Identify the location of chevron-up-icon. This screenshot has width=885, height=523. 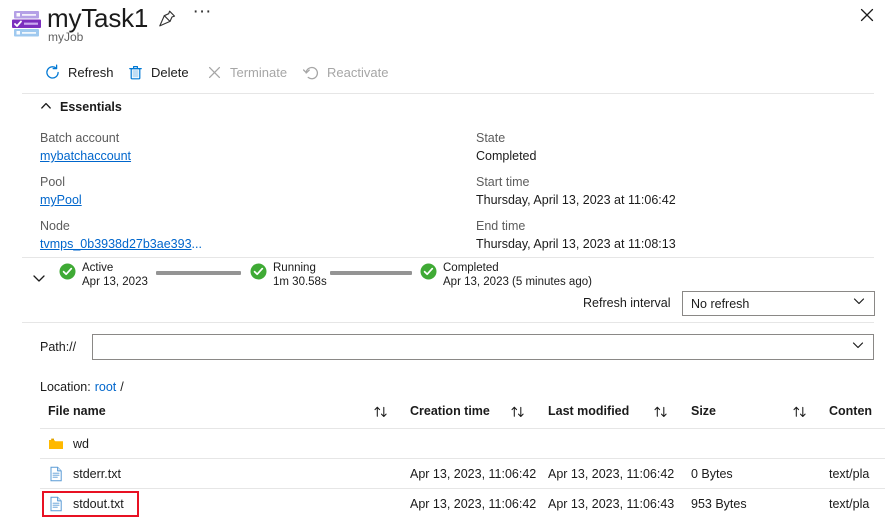
(46, 107).